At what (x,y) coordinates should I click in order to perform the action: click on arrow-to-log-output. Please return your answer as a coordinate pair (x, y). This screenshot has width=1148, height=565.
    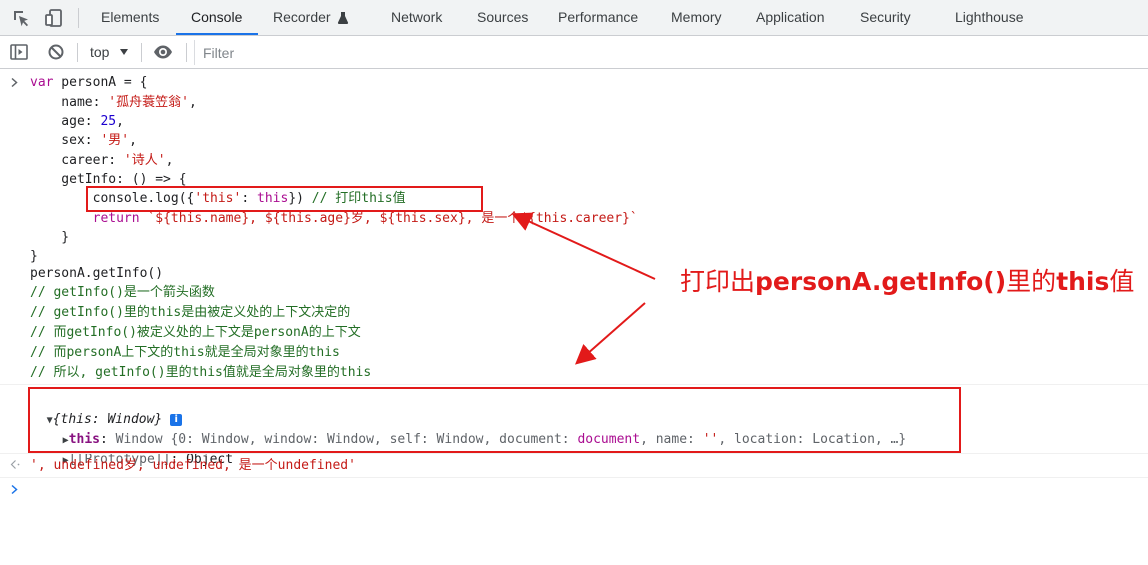
    Looking at the image, I should click on (610, 333).